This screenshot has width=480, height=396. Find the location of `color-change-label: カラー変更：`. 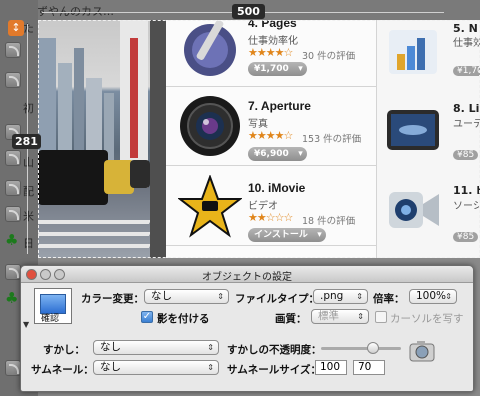

color-change-label: カラー変更： is located at coordinates (112, 299).